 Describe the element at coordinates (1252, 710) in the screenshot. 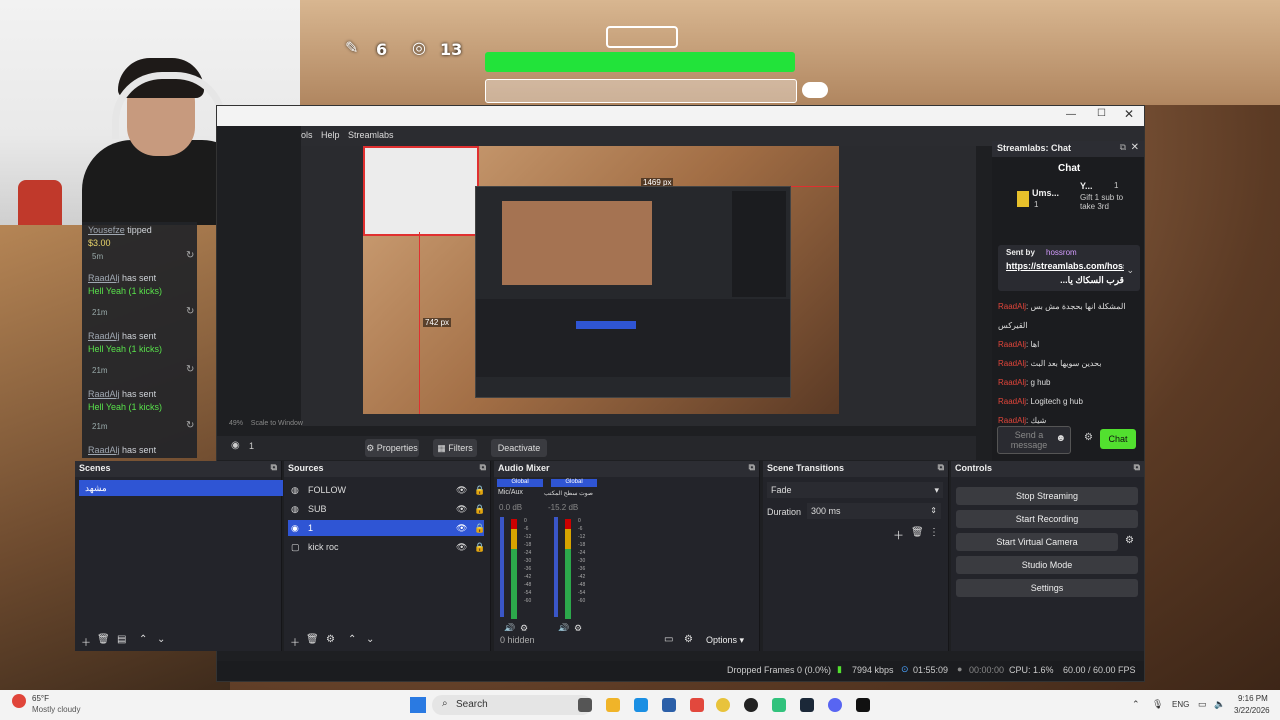

I see `clock-date: 3/22/2026` at that location.